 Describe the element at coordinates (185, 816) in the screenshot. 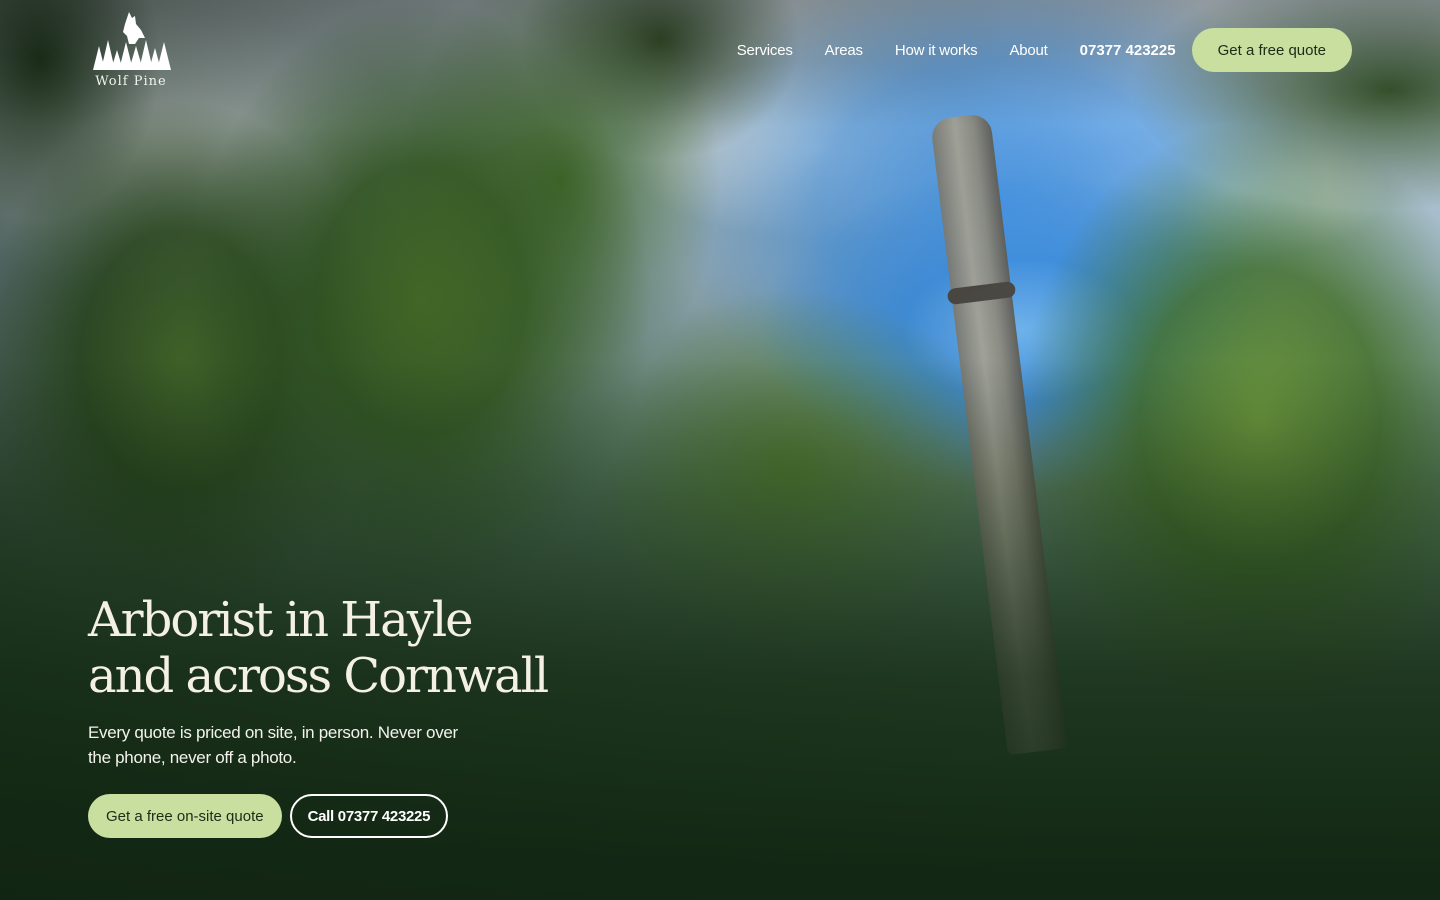

I see `free-onsite-quote-button: Get a free on-site quote` at that location.